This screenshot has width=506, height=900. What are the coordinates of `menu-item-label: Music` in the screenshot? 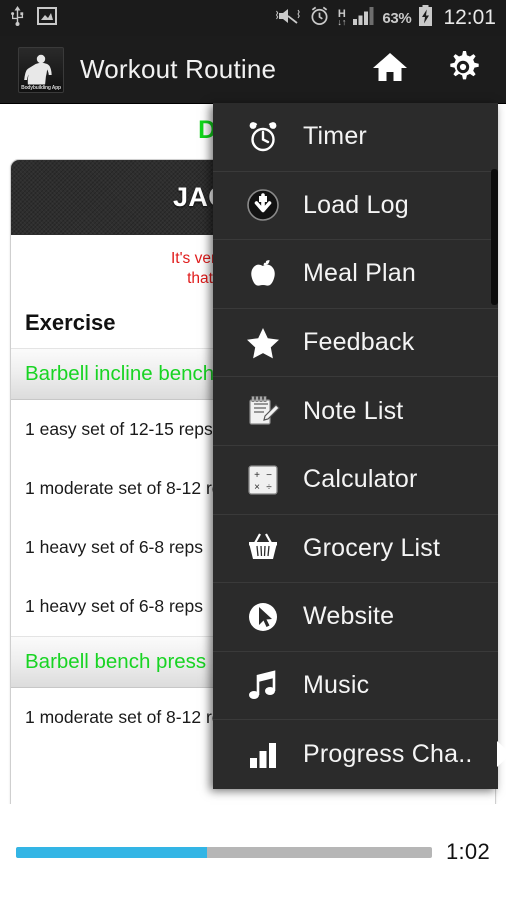 It's located at (336, 685).